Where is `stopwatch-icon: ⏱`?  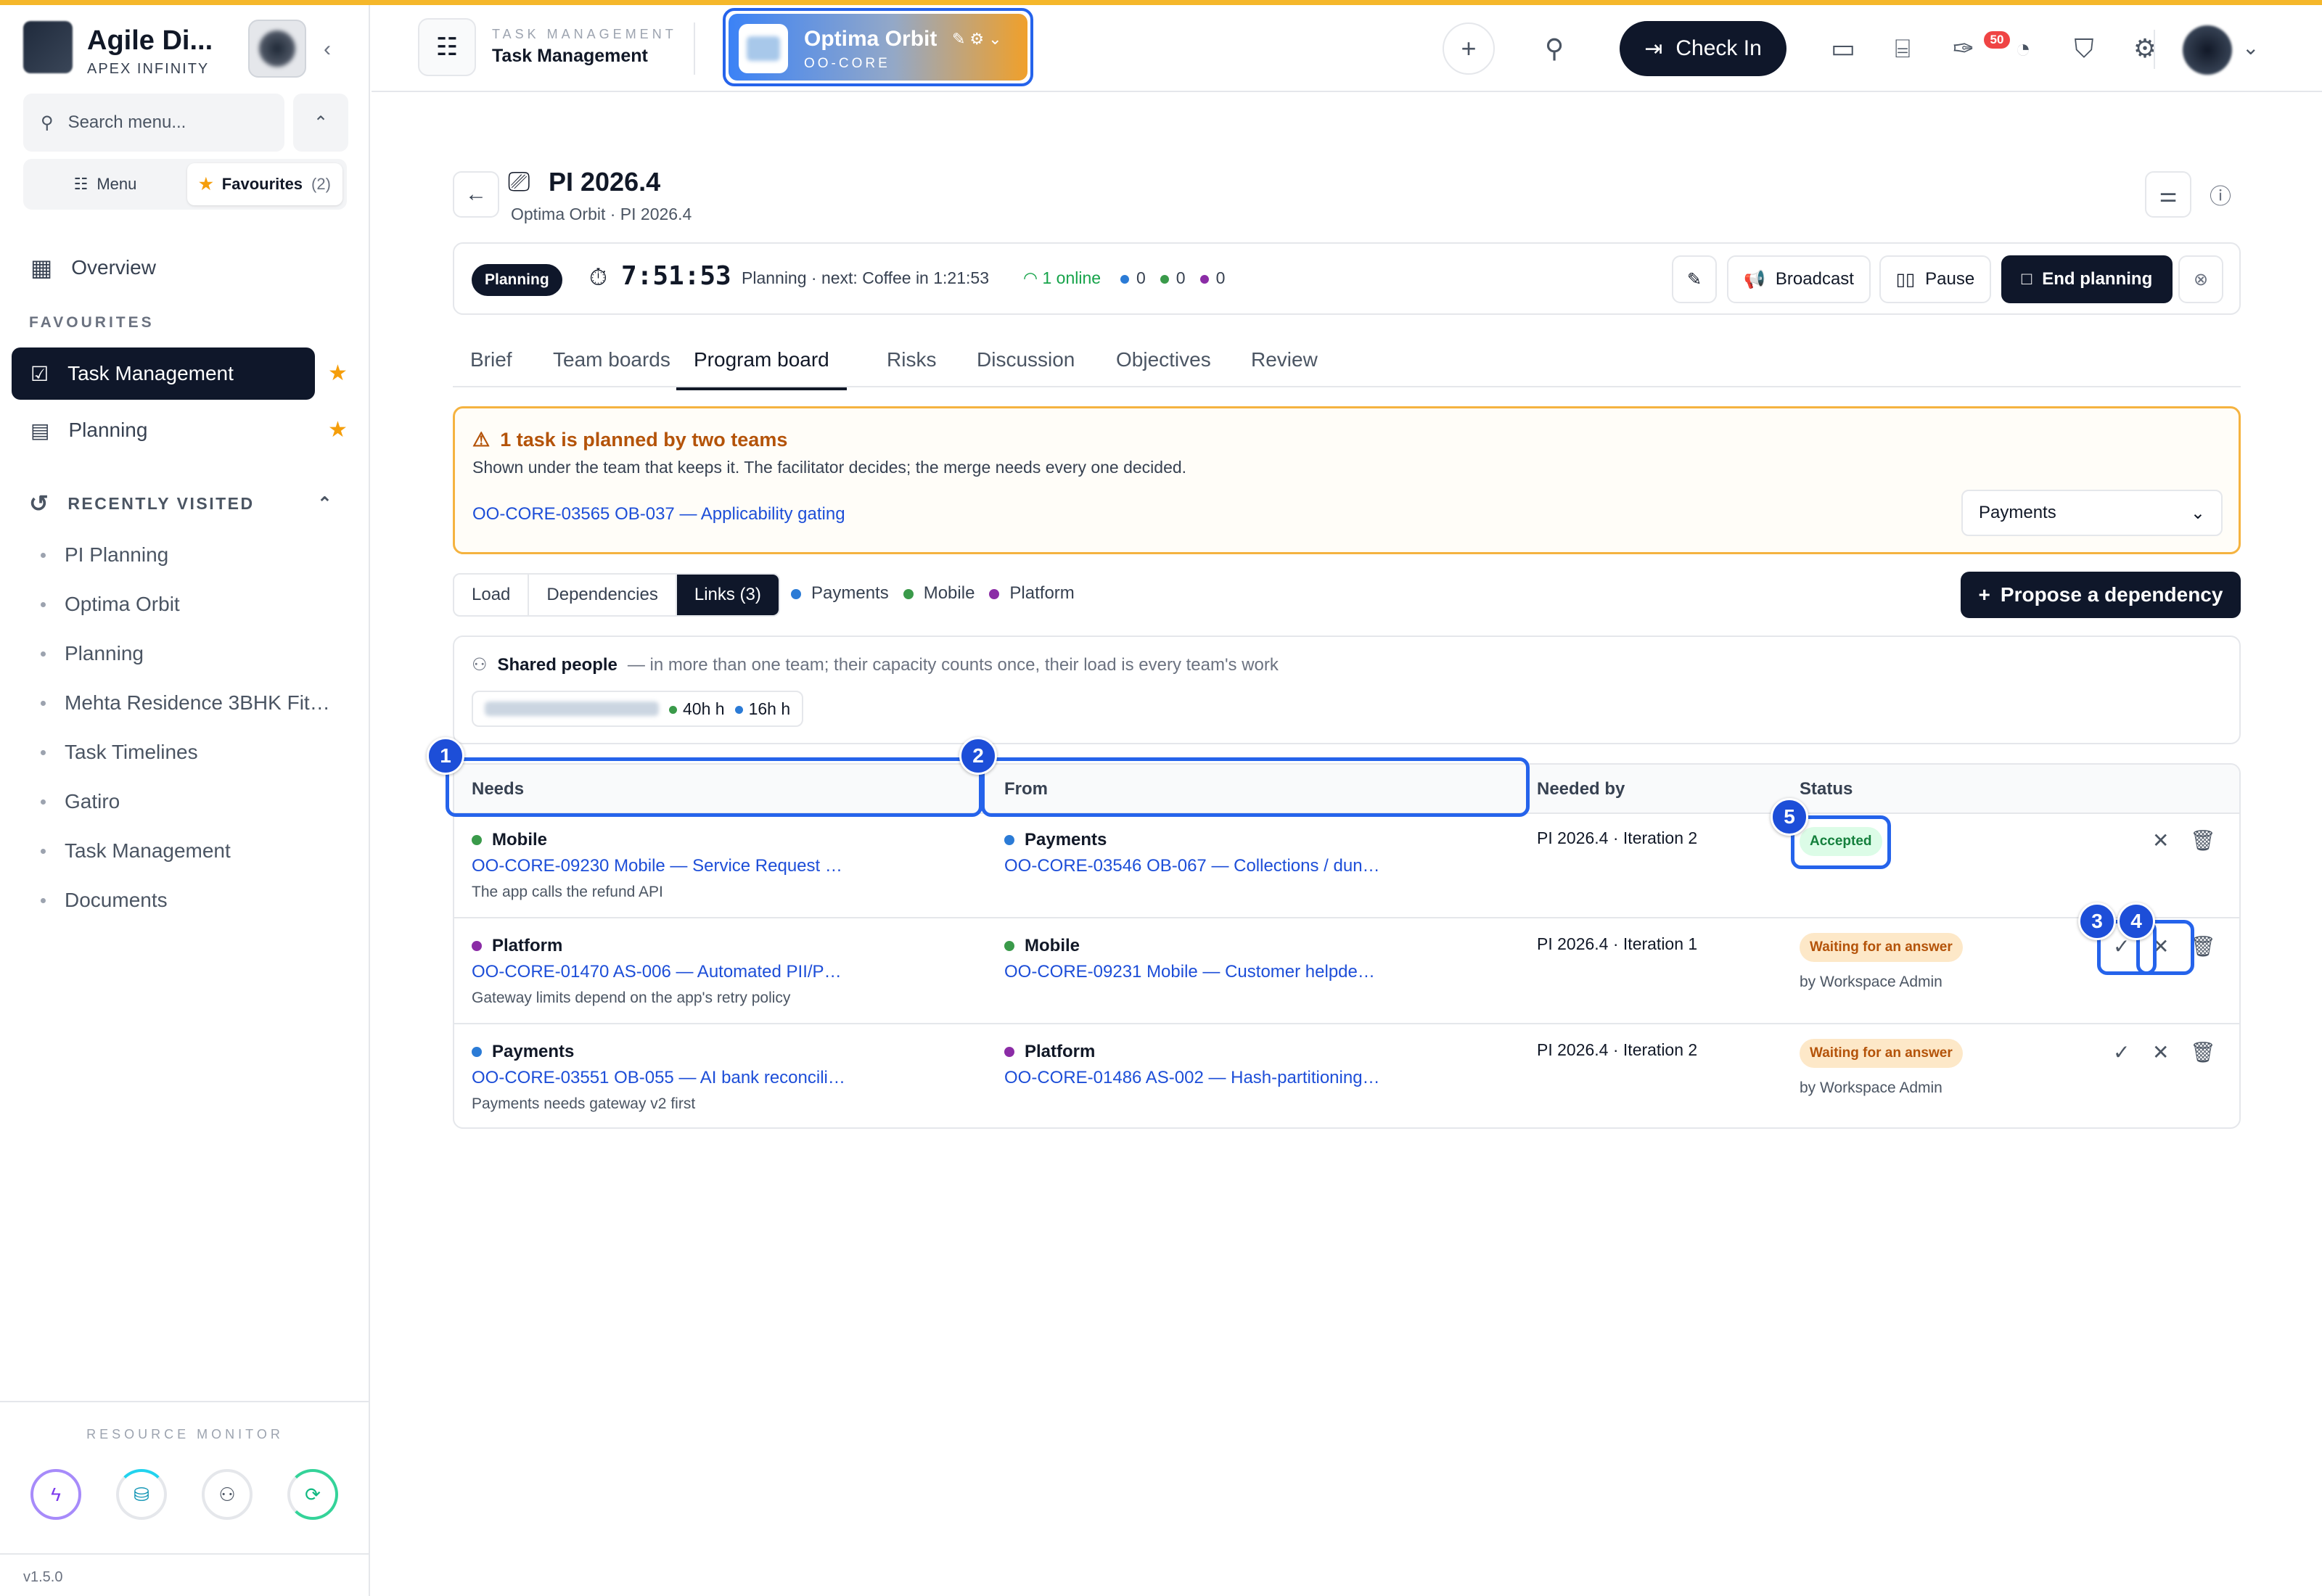 stopwatch-icon: ⏱ is located at coordinates (598, 277).